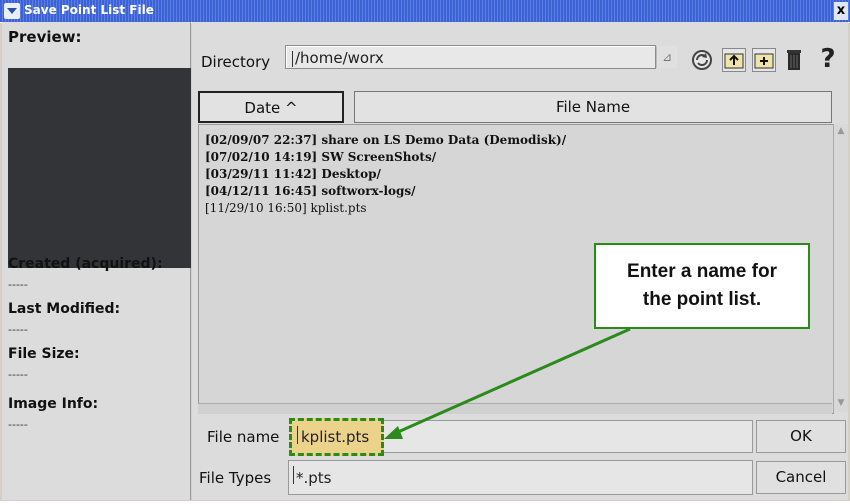 The width and height of the screenshot is (850, 504). I want to click on created-label: Created (acquired):, so click(85, 264).